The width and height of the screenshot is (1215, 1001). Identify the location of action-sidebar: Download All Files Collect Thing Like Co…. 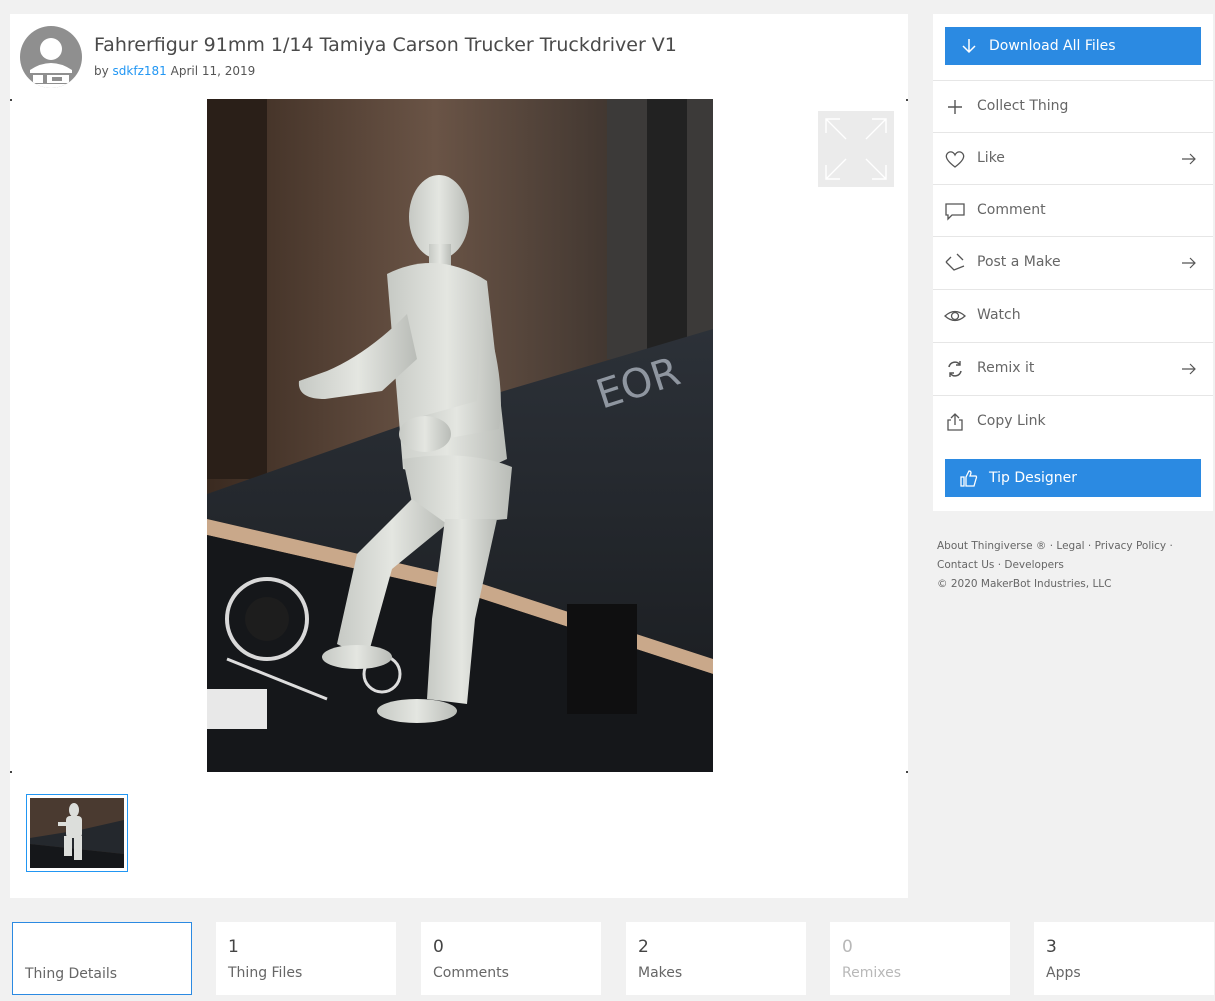
(1073, 262).